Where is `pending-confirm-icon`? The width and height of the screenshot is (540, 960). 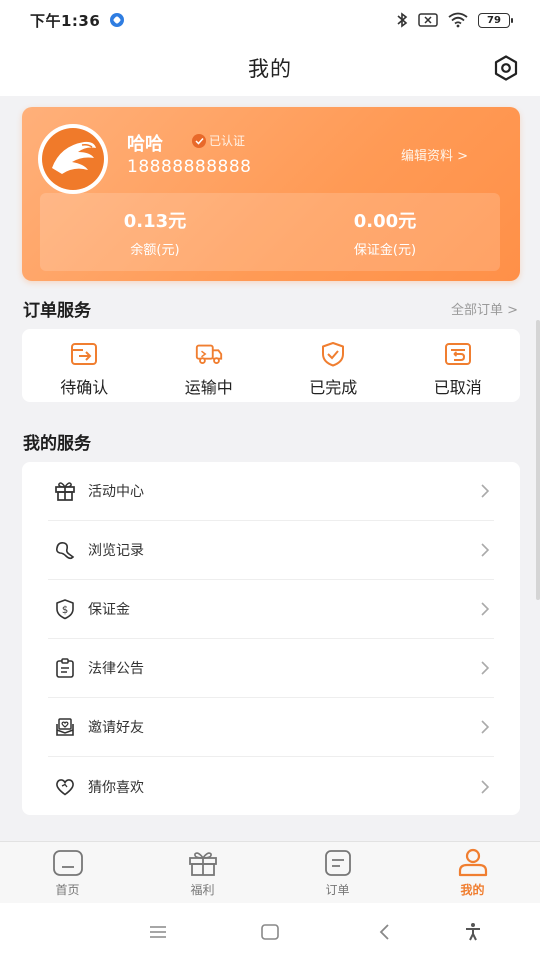 pending-confirm-icon is located at coordinates (84, 354).